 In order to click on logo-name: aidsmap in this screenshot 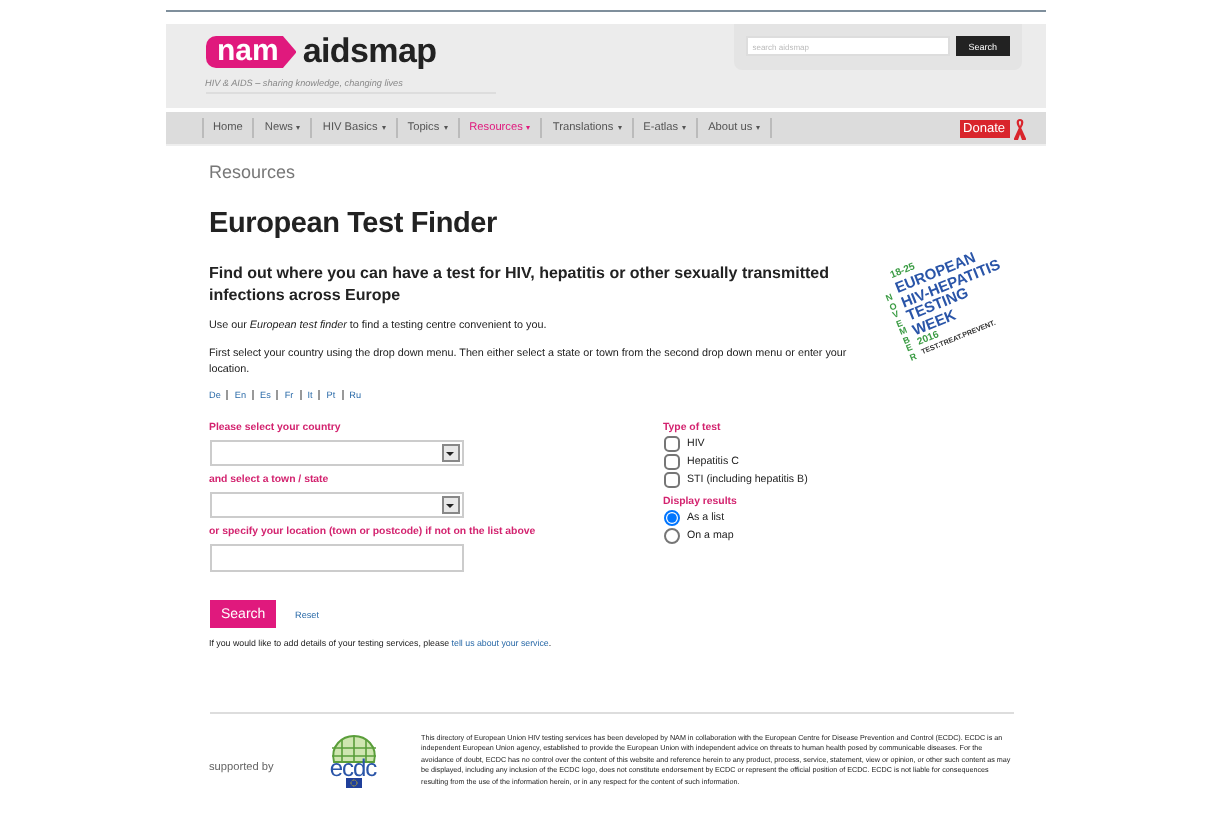, I will do `click(369, 52)`.